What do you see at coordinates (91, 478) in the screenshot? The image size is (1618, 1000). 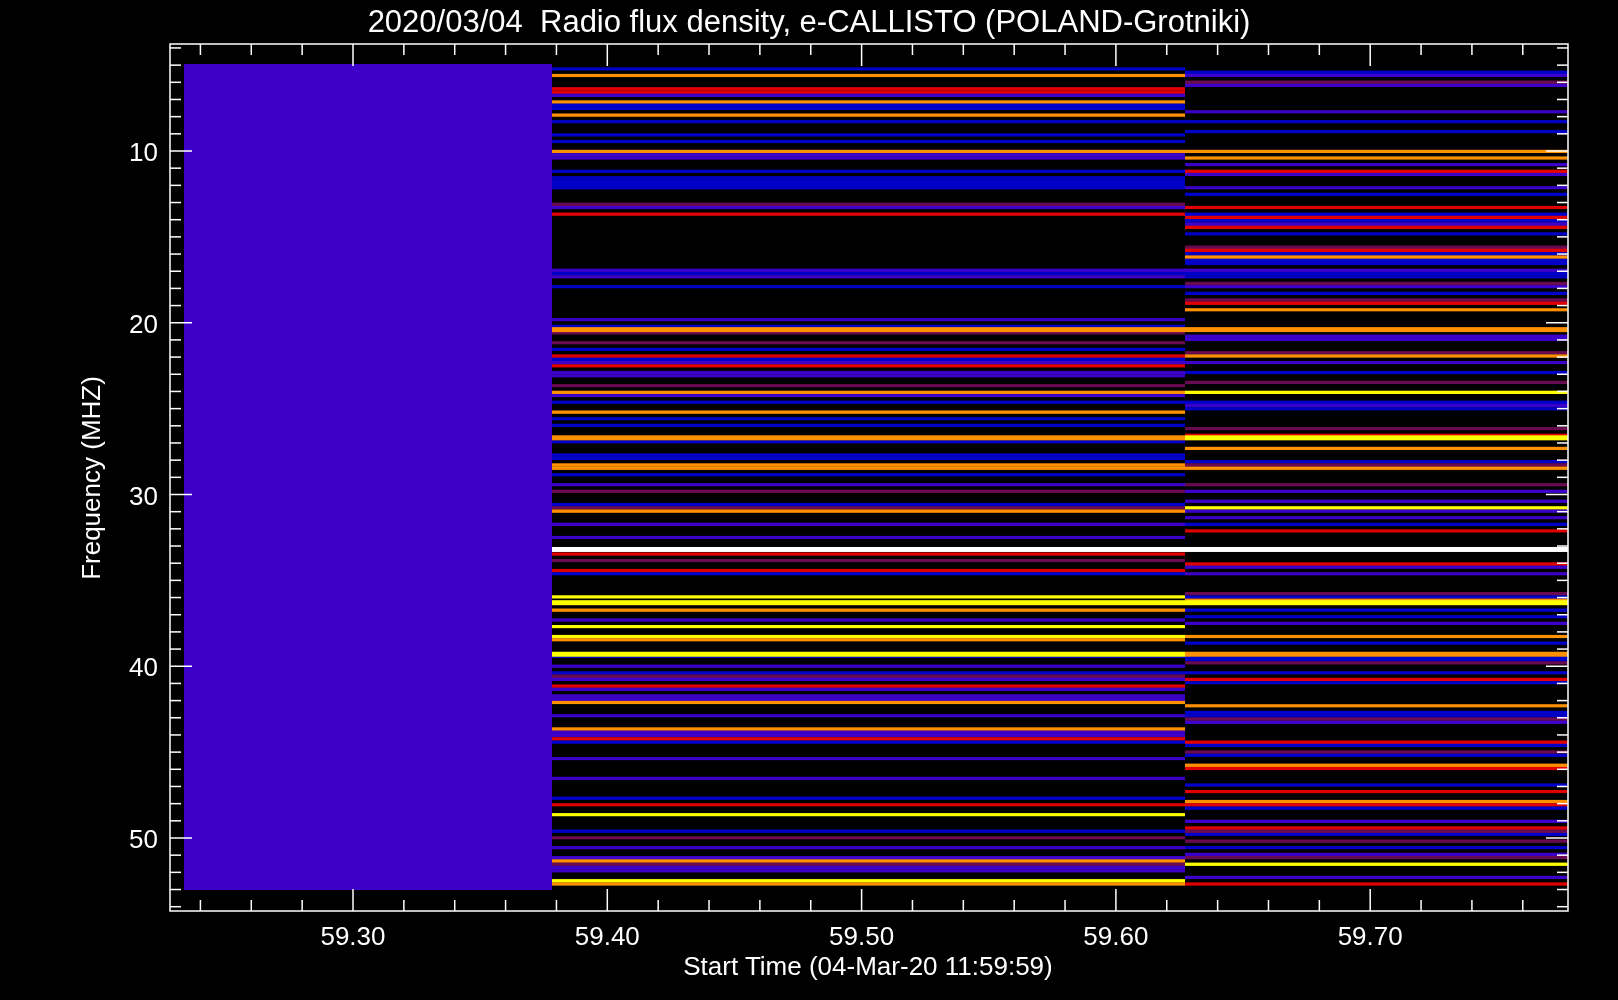 I see `y-axis-label: Frequency (MHZ)` at bounding box center [91, 478].